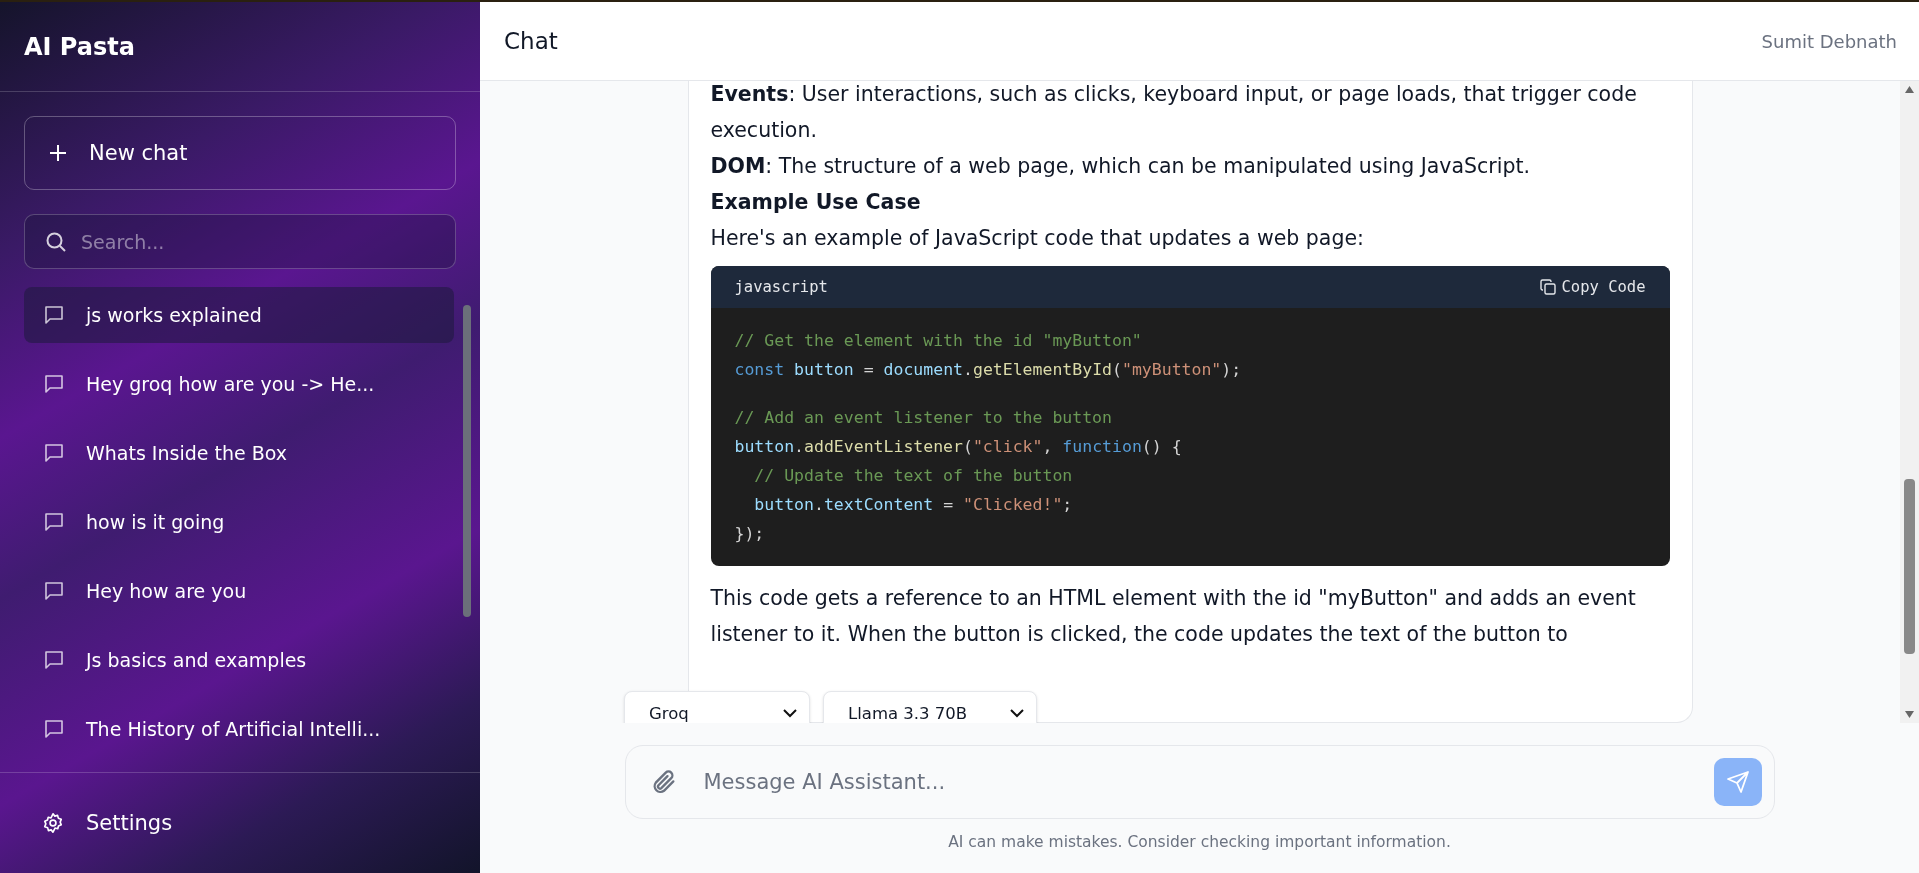  I want to click on scroll-up-icon, so click(1909, 89).